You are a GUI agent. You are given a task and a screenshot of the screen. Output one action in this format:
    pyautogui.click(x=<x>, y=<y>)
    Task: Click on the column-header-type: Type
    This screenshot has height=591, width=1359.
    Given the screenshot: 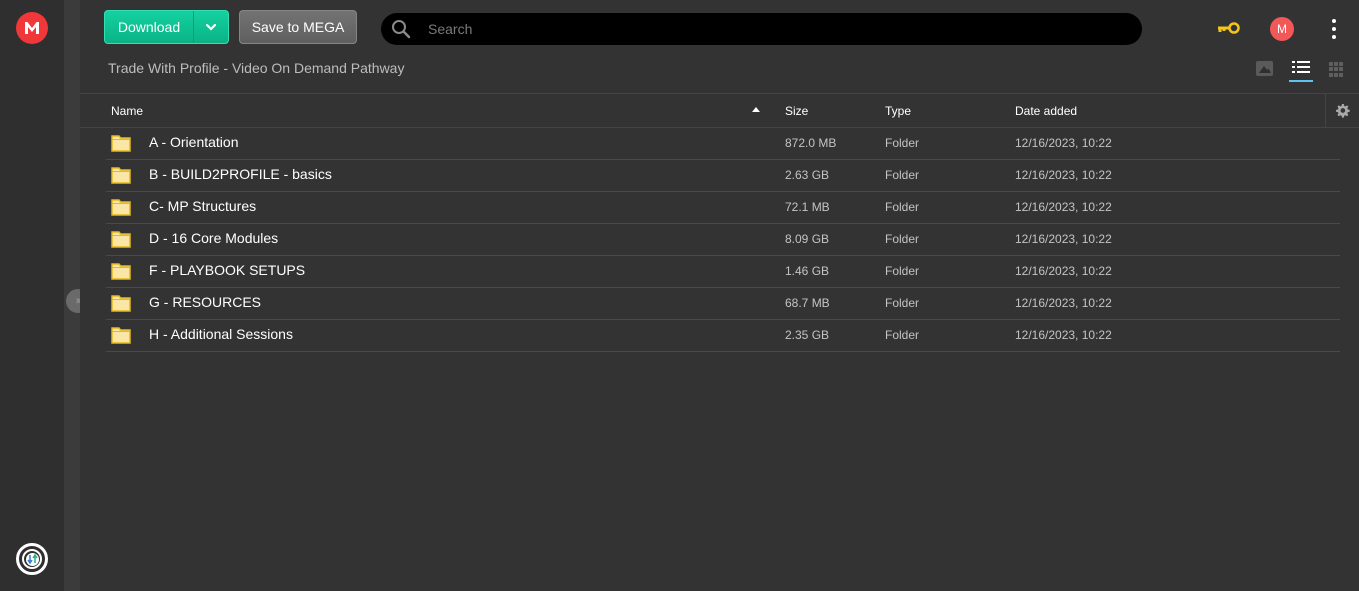 What is the action you would take?
    pyautogui.click(x=898, y=111)
    